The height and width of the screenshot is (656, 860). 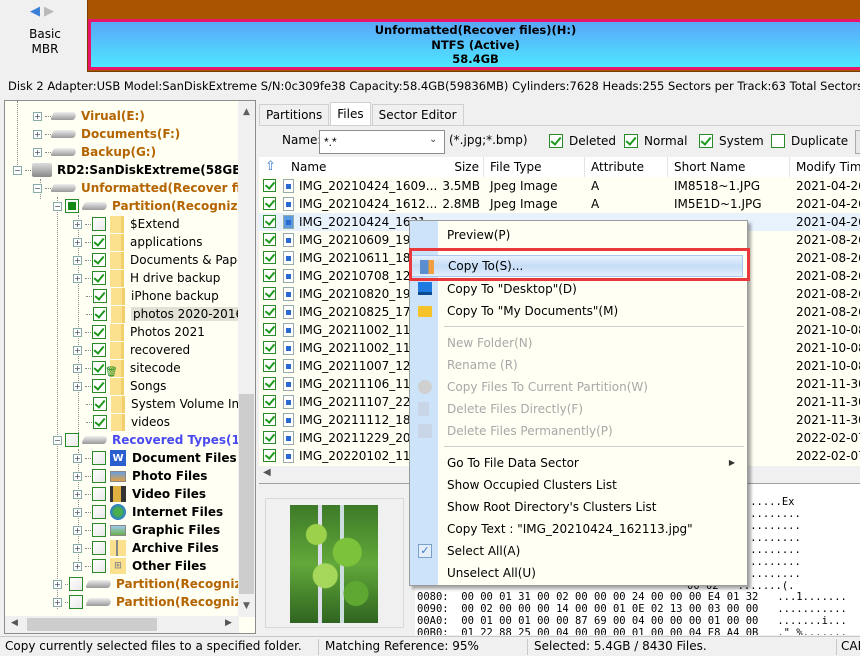 I want to click on tab-partitions: Partitions, so click(x=294, y=115).